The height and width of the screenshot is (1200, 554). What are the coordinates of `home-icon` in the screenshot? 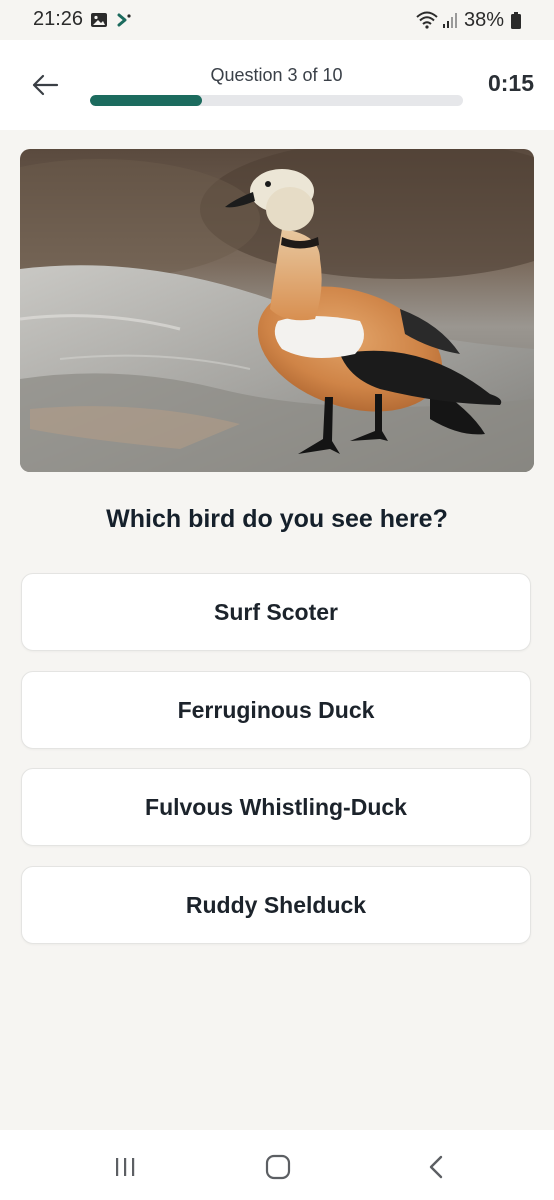 It's located at (278, 1167).